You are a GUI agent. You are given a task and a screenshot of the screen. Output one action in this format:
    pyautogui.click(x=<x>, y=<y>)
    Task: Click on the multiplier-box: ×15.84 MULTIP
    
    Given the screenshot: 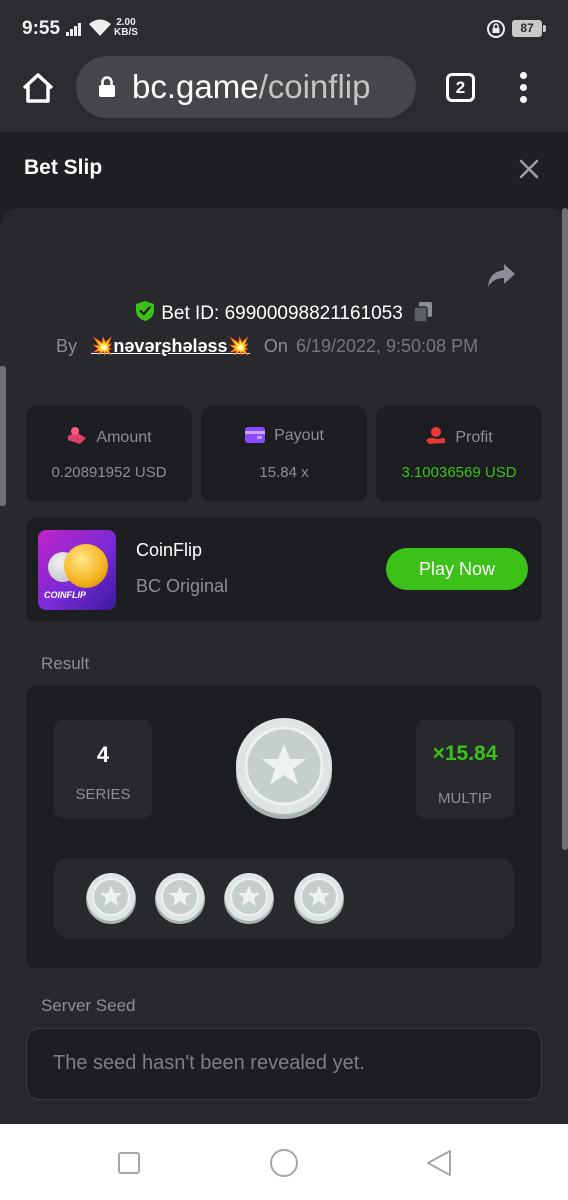 What is the action you would take?
    pyautogui.click(x=465, y=769)
    